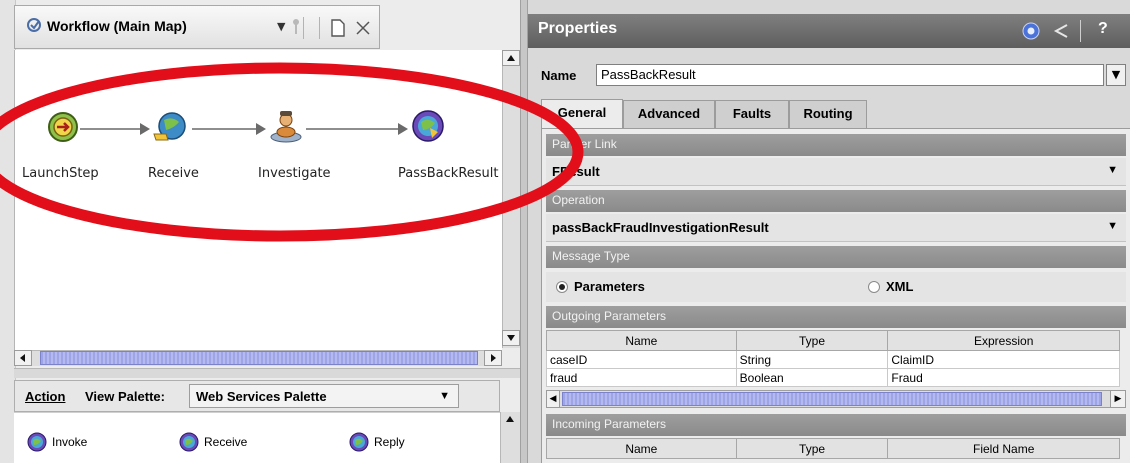 This screenshot has height=463, width=1130. I want to click on section-header-partner-link: Partner Link, so click(836, 145).